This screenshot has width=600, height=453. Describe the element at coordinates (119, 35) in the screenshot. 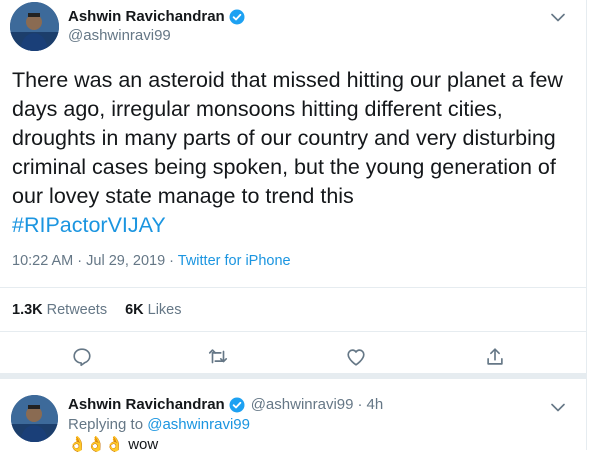

I see `author-handle: @ashwinravi99` at that location.